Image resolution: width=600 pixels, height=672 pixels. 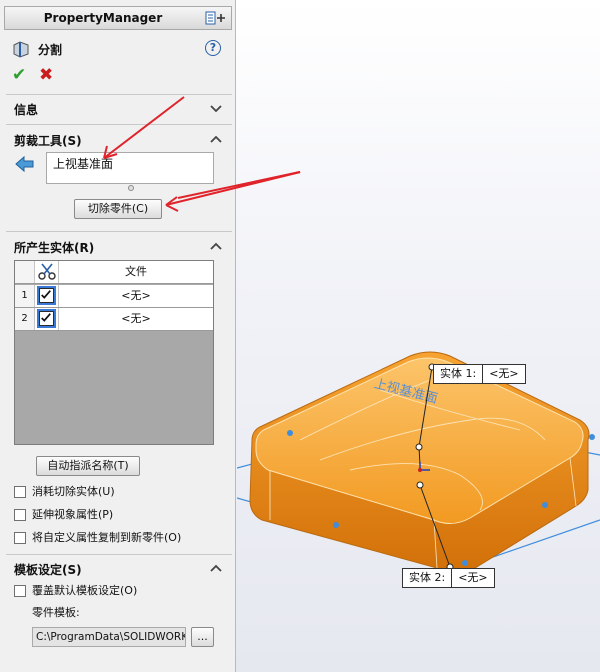 What do you see at coordinates (109, 637) in the screenshot?
I see `part-template-path-field: C:\ProgramData\SOLIDWORKS\` at bounding box center [109, 637].